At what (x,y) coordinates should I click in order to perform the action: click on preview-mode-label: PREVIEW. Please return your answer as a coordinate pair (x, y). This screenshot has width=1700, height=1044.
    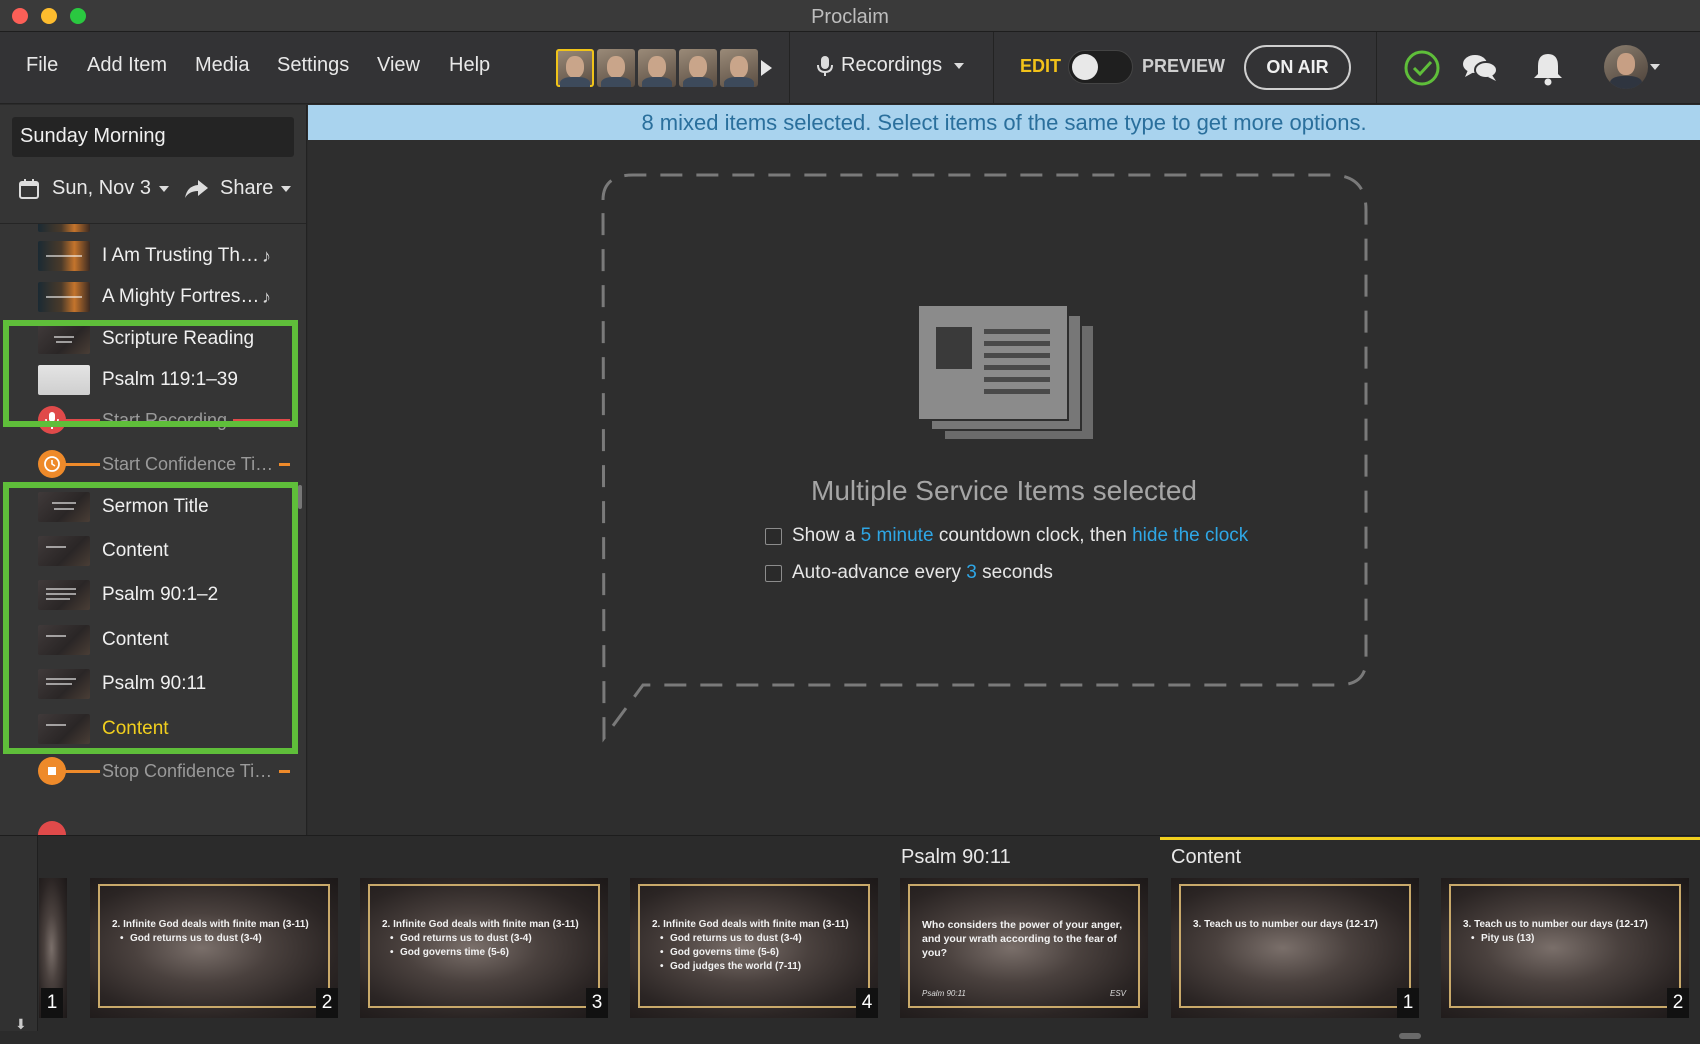
    Looking at the image, I should click on (1183, 66).